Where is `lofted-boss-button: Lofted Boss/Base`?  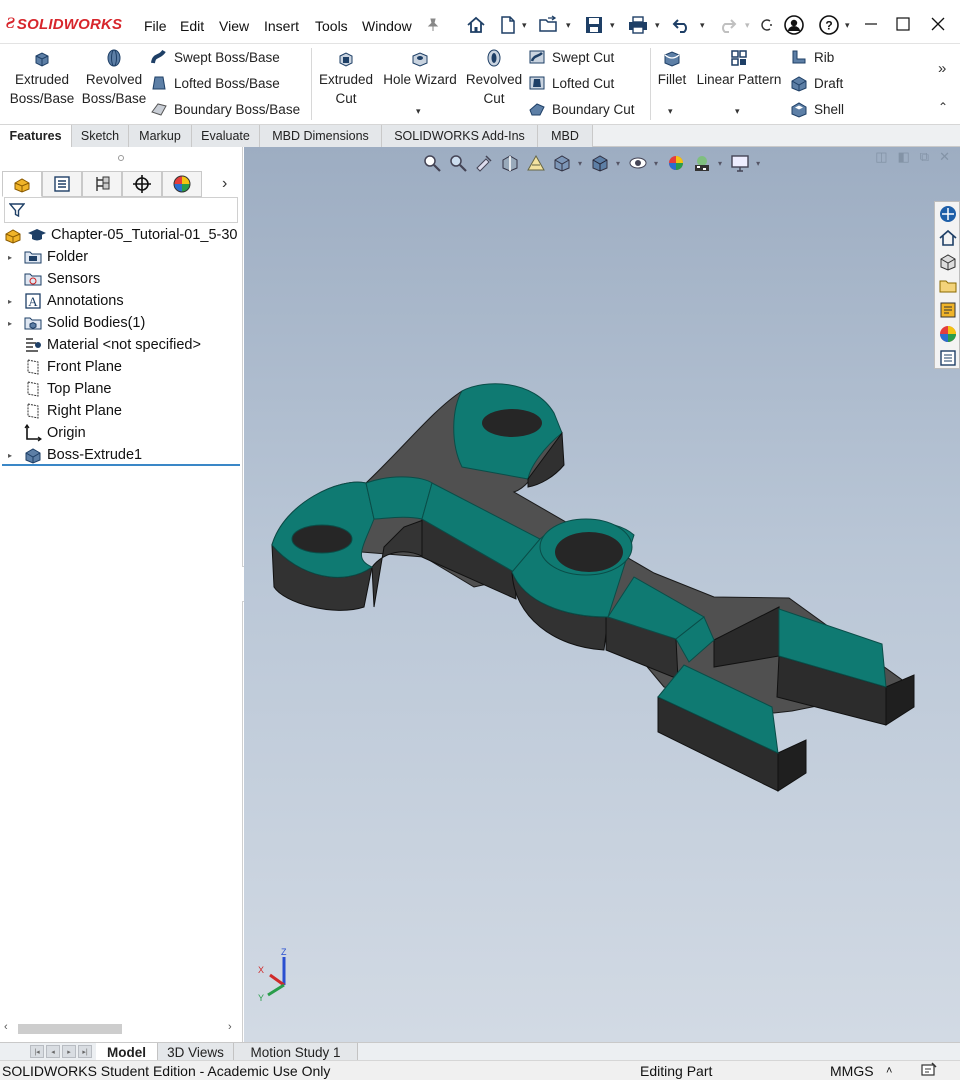
lofted-boss-button: Lofted Boss/Base is located at coordinates (215, 83).